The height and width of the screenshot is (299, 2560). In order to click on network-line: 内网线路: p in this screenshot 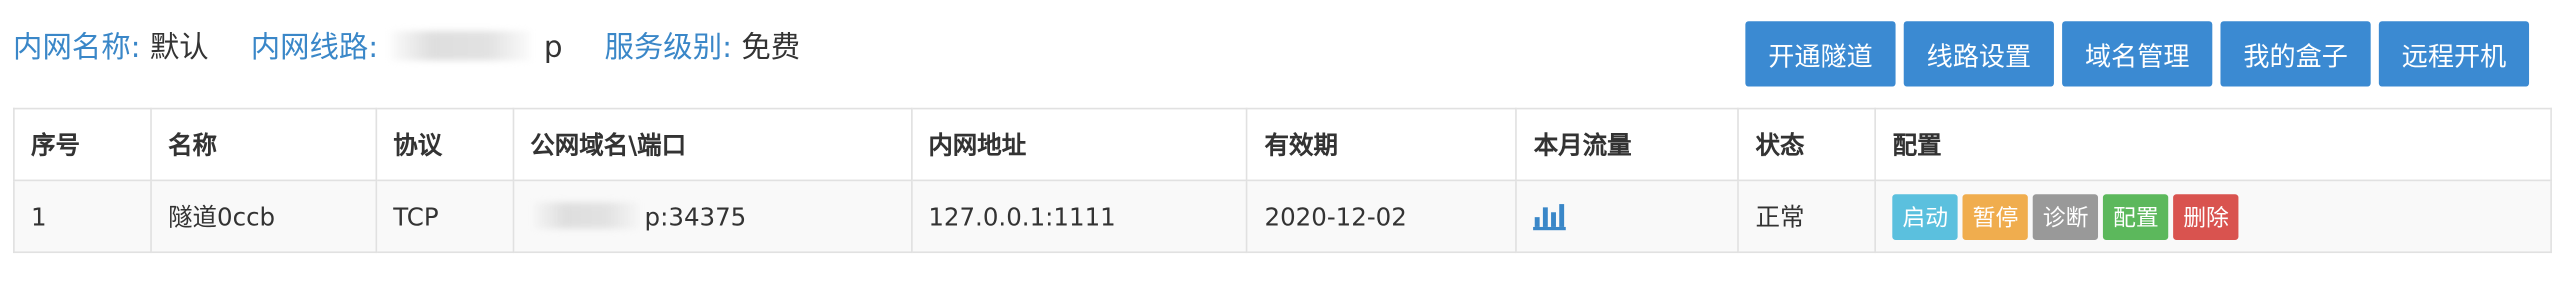, I will do `click(411, 48)`.